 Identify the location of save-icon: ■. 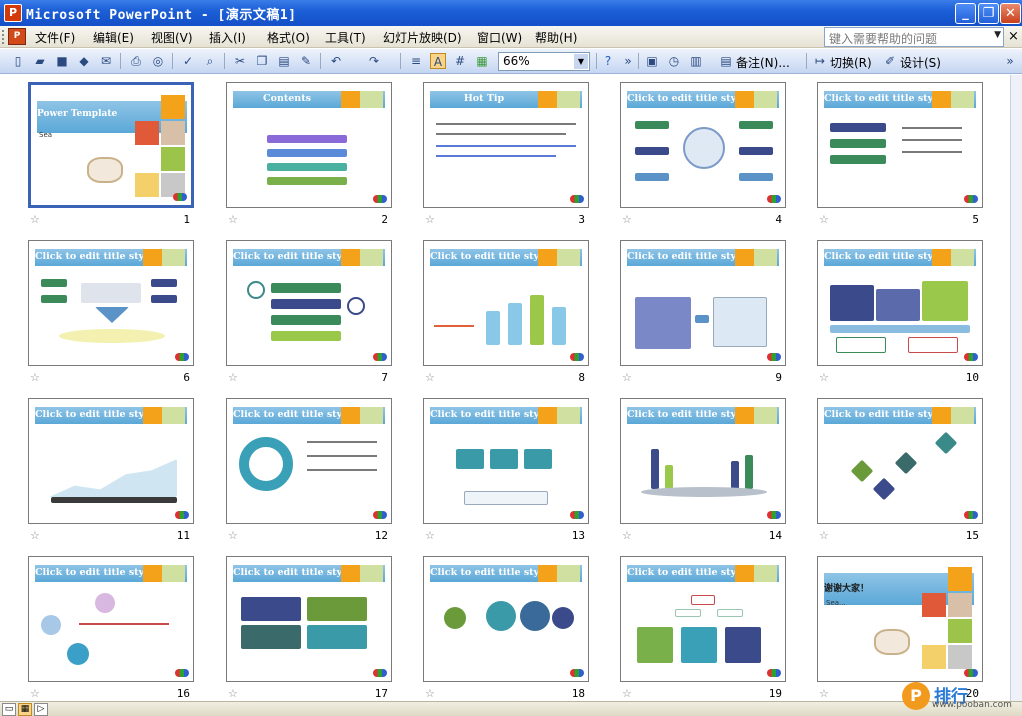
(62, 61).